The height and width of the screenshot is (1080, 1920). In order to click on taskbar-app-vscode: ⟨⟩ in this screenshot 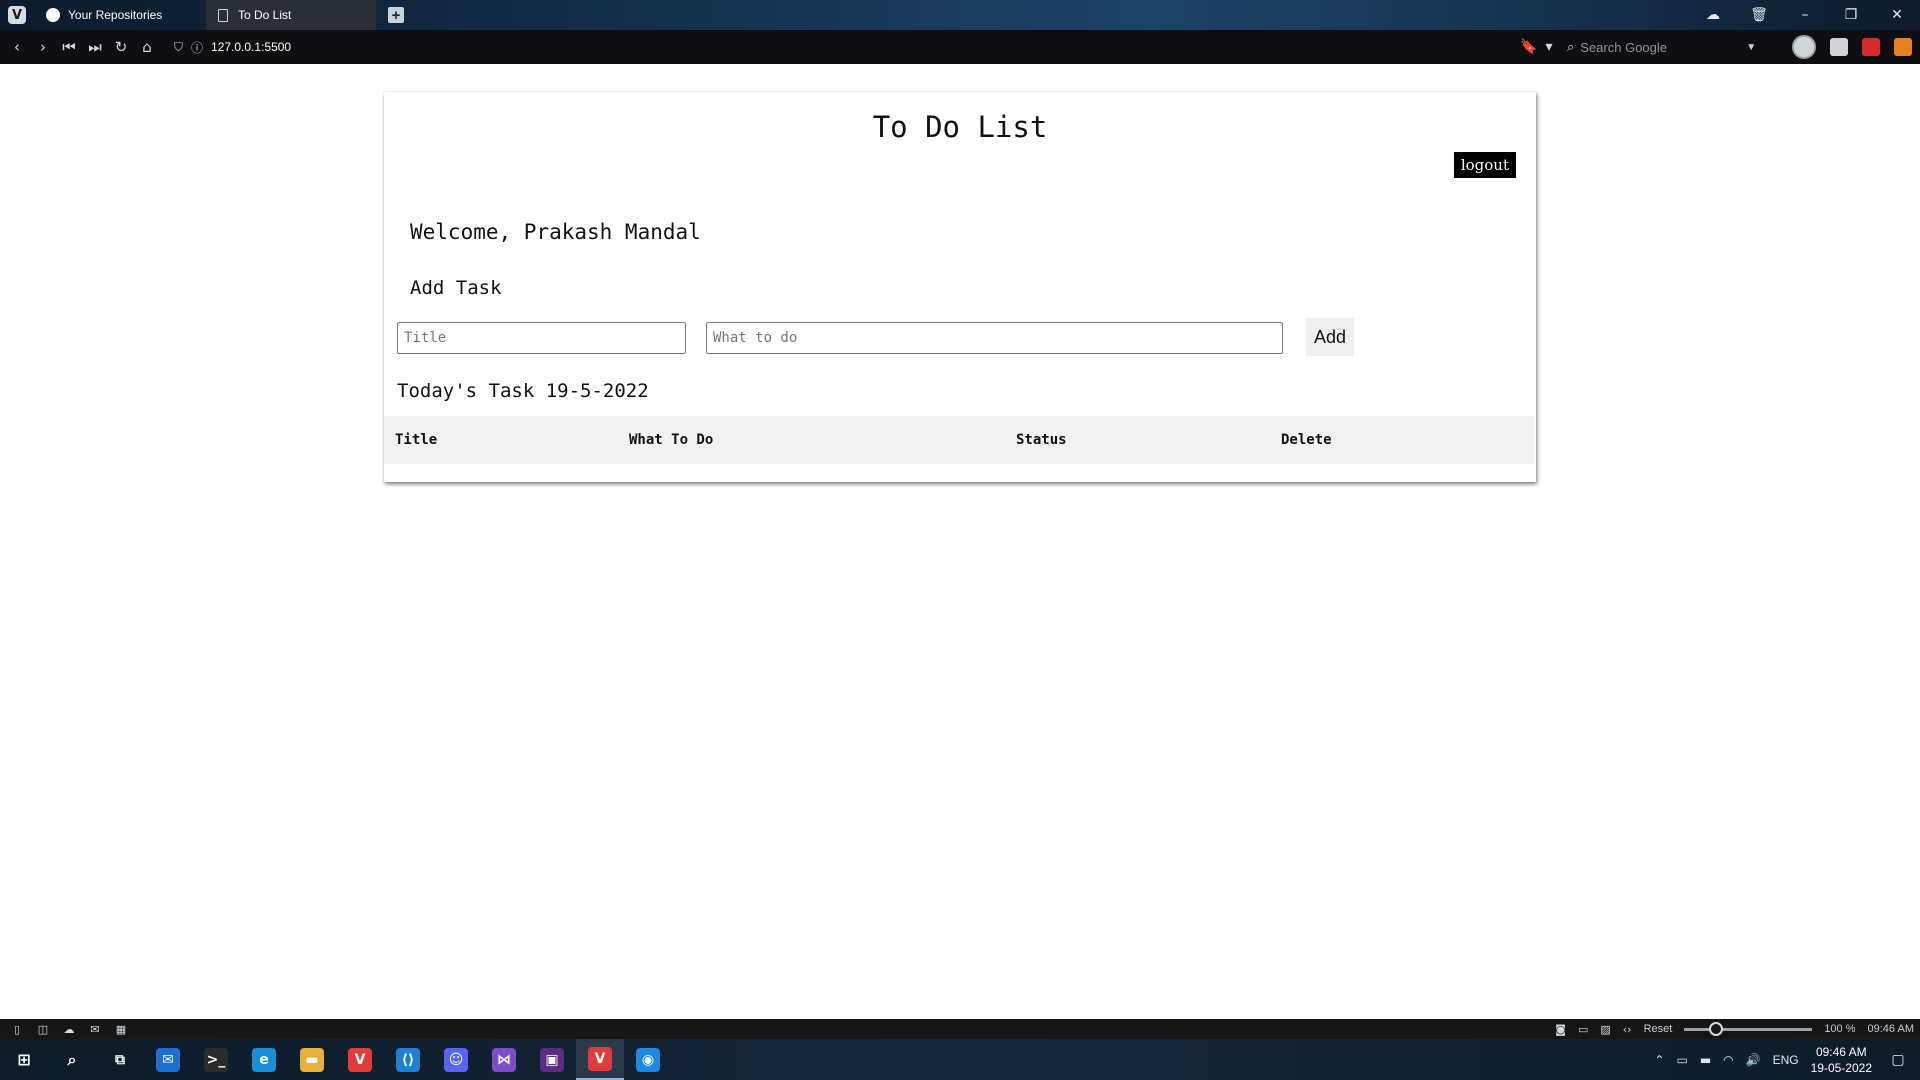, I will do `click(408, 1059)`.